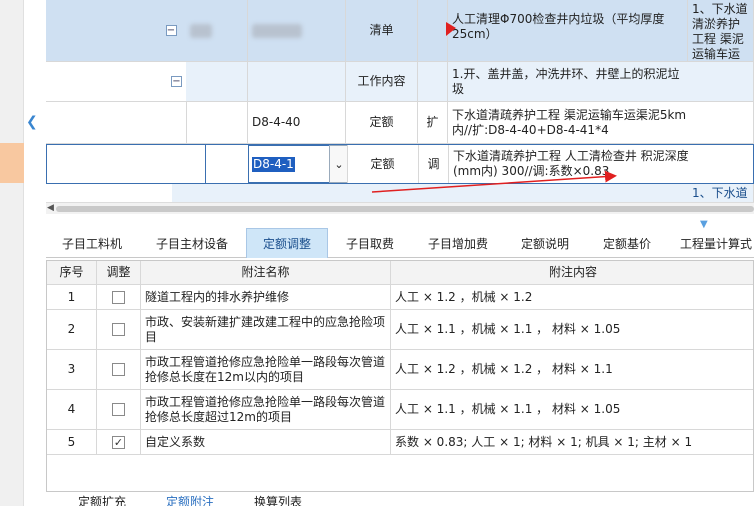 This screenshot has height=506, width=754. I want to click on content-cell: 人工 × 1.2 ，机械 × 1.2, so click(572, 297).